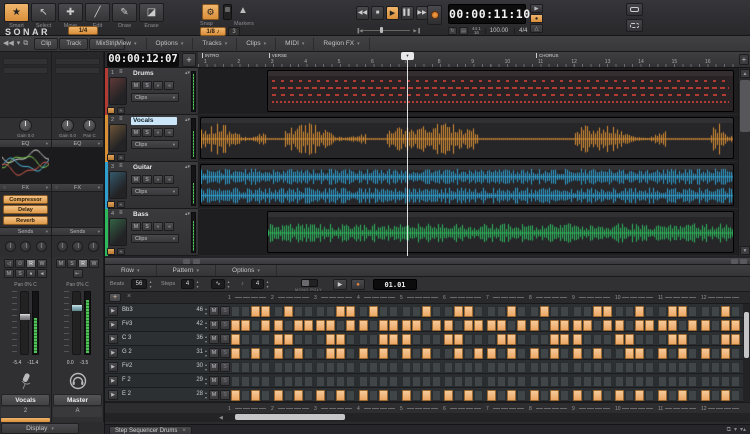 The height and width of the screenshot is (434, 750). What do you see at coordinates (187, 167) in the screenshot?
I see `track-handle-icon: ▴▾` at bounding box center [187, 167].